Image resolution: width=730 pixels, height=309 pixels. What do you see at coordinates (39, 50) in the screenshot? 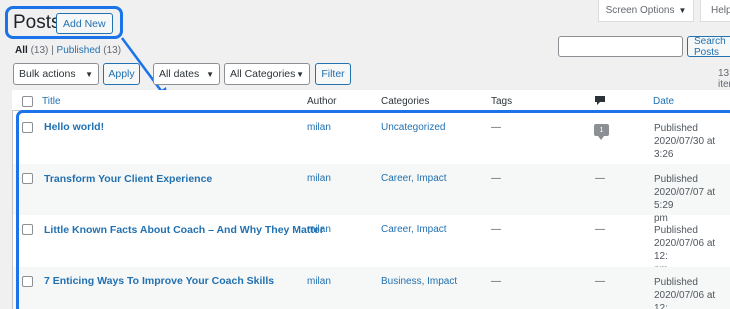
I see `view-all-count: (13)` at bounding box center [39, 50].